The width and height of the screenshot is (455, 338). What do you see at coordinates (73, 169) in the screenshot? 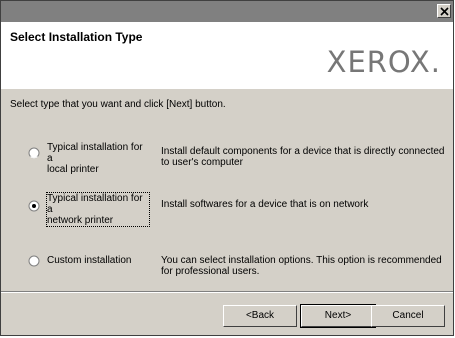
I see `option-label-line2: local printer` at bounding box center [73, 169].